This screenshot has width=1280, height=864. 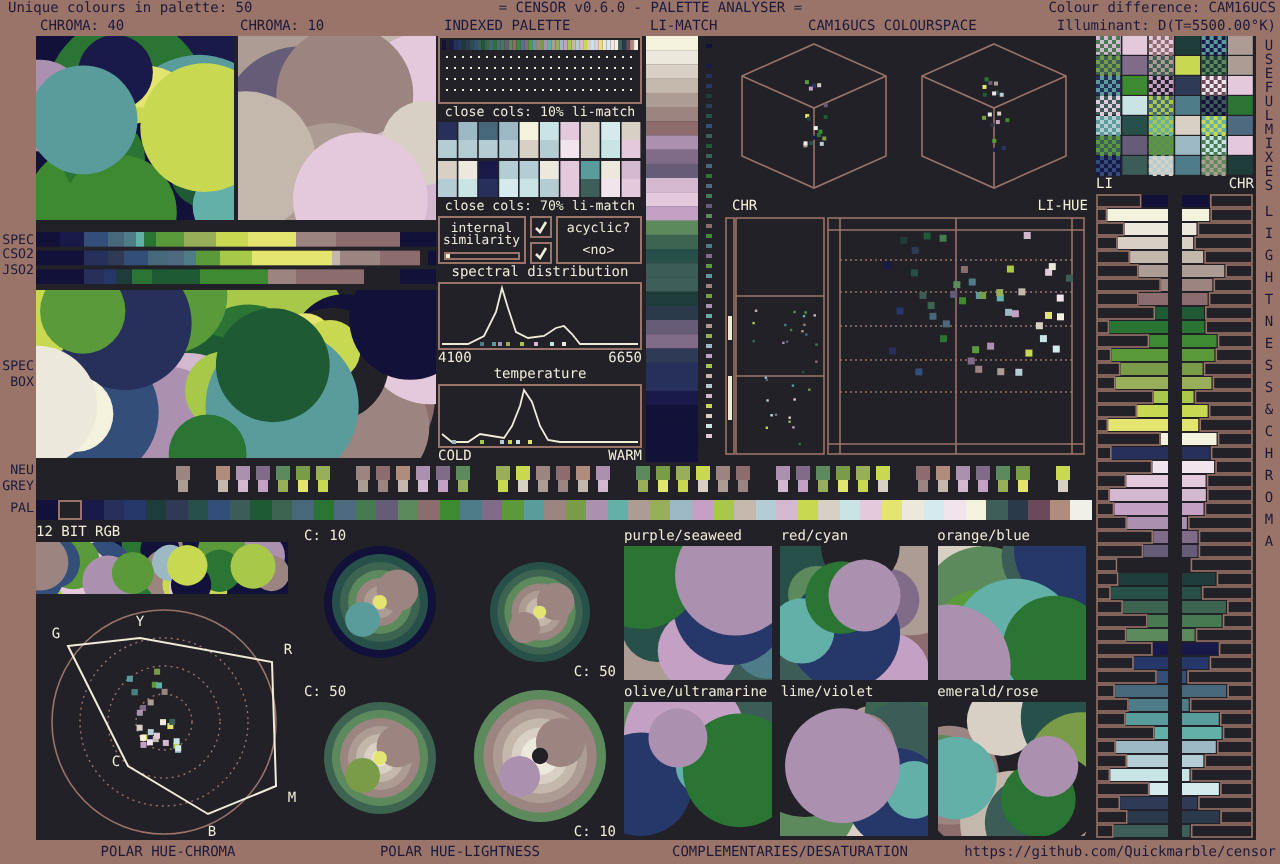 I want to click on similarity-slider, so click(x=481, y=255).